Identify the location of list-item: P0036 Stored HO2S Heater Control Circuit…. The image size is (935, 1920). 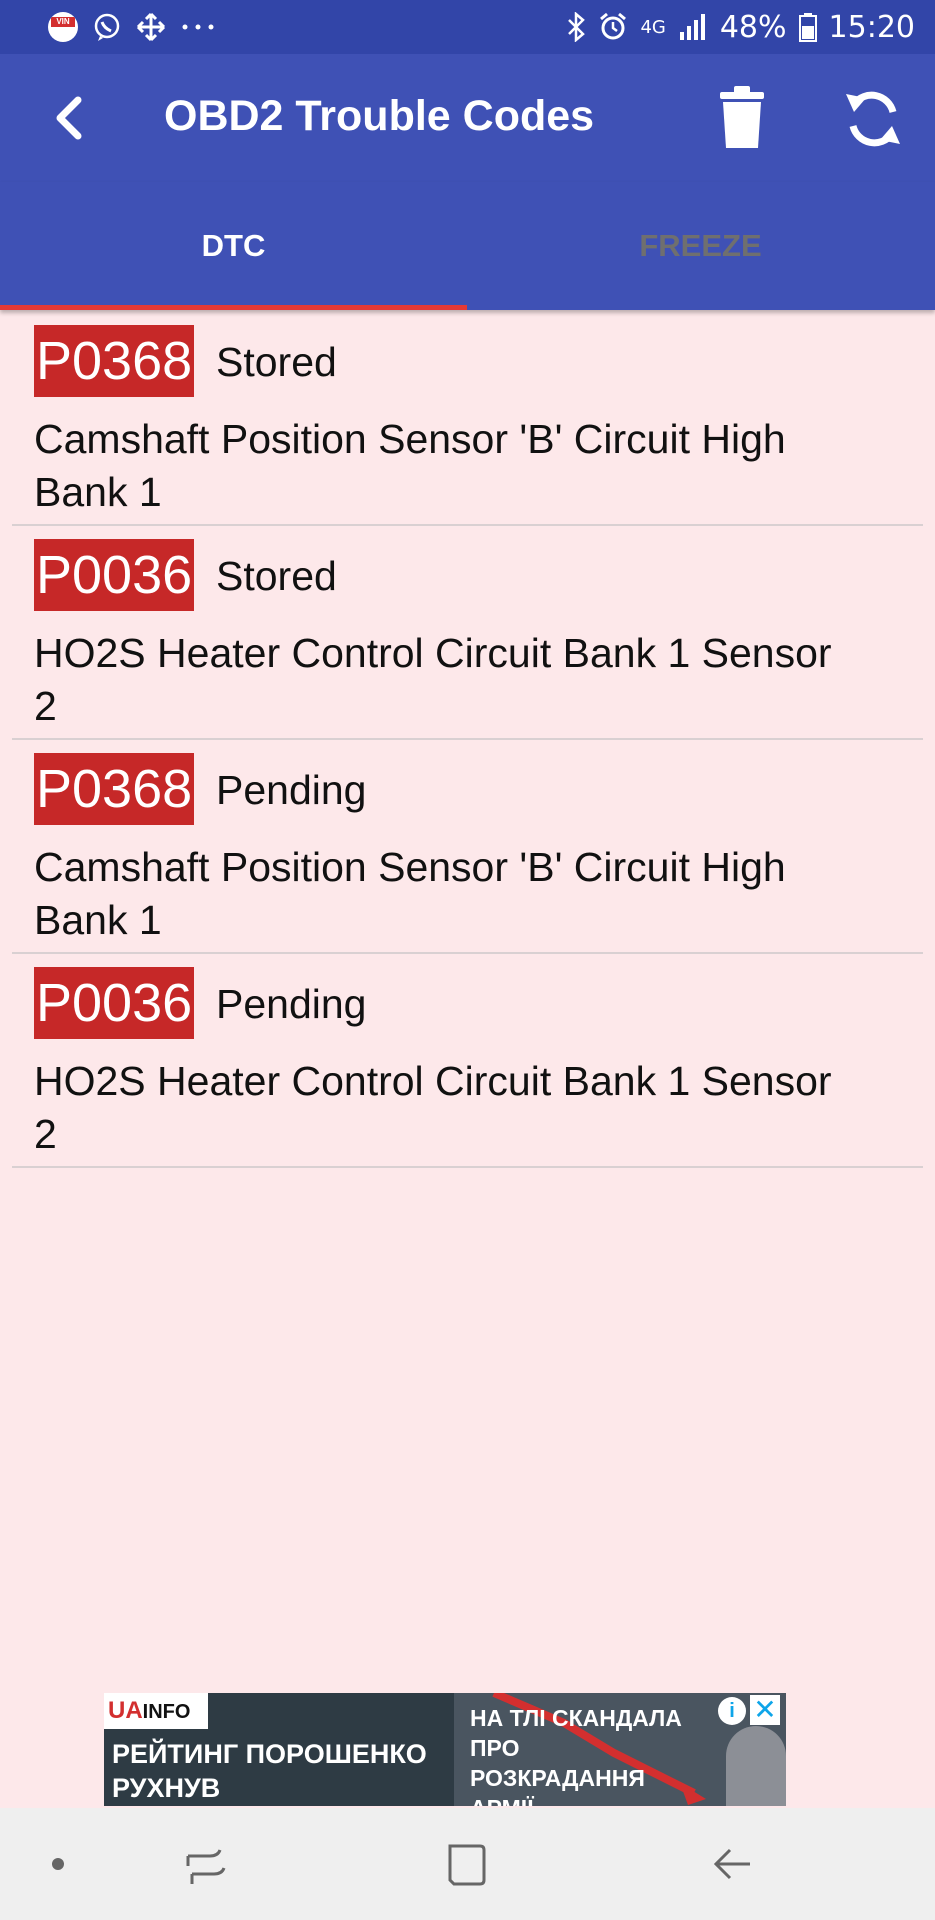
(467, 633).